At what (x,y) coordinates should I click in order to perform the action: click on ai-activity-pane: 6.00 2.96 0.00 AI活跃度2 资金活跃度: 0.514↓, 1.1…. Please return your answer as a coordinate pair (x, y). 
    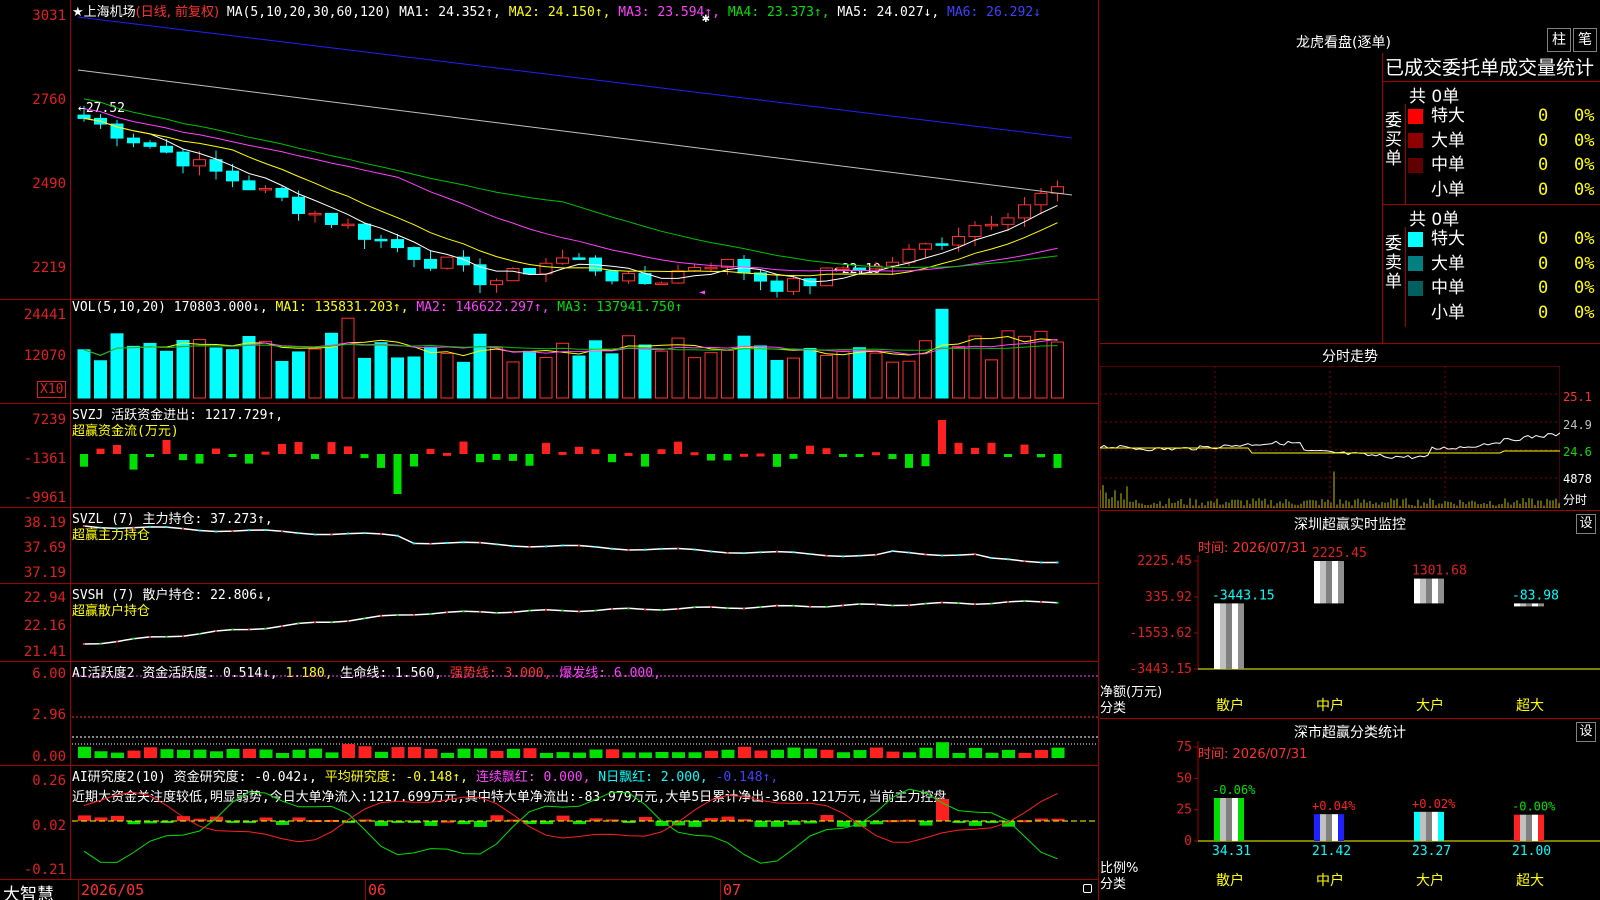
    Looking at the image, I should click on (549, 714).